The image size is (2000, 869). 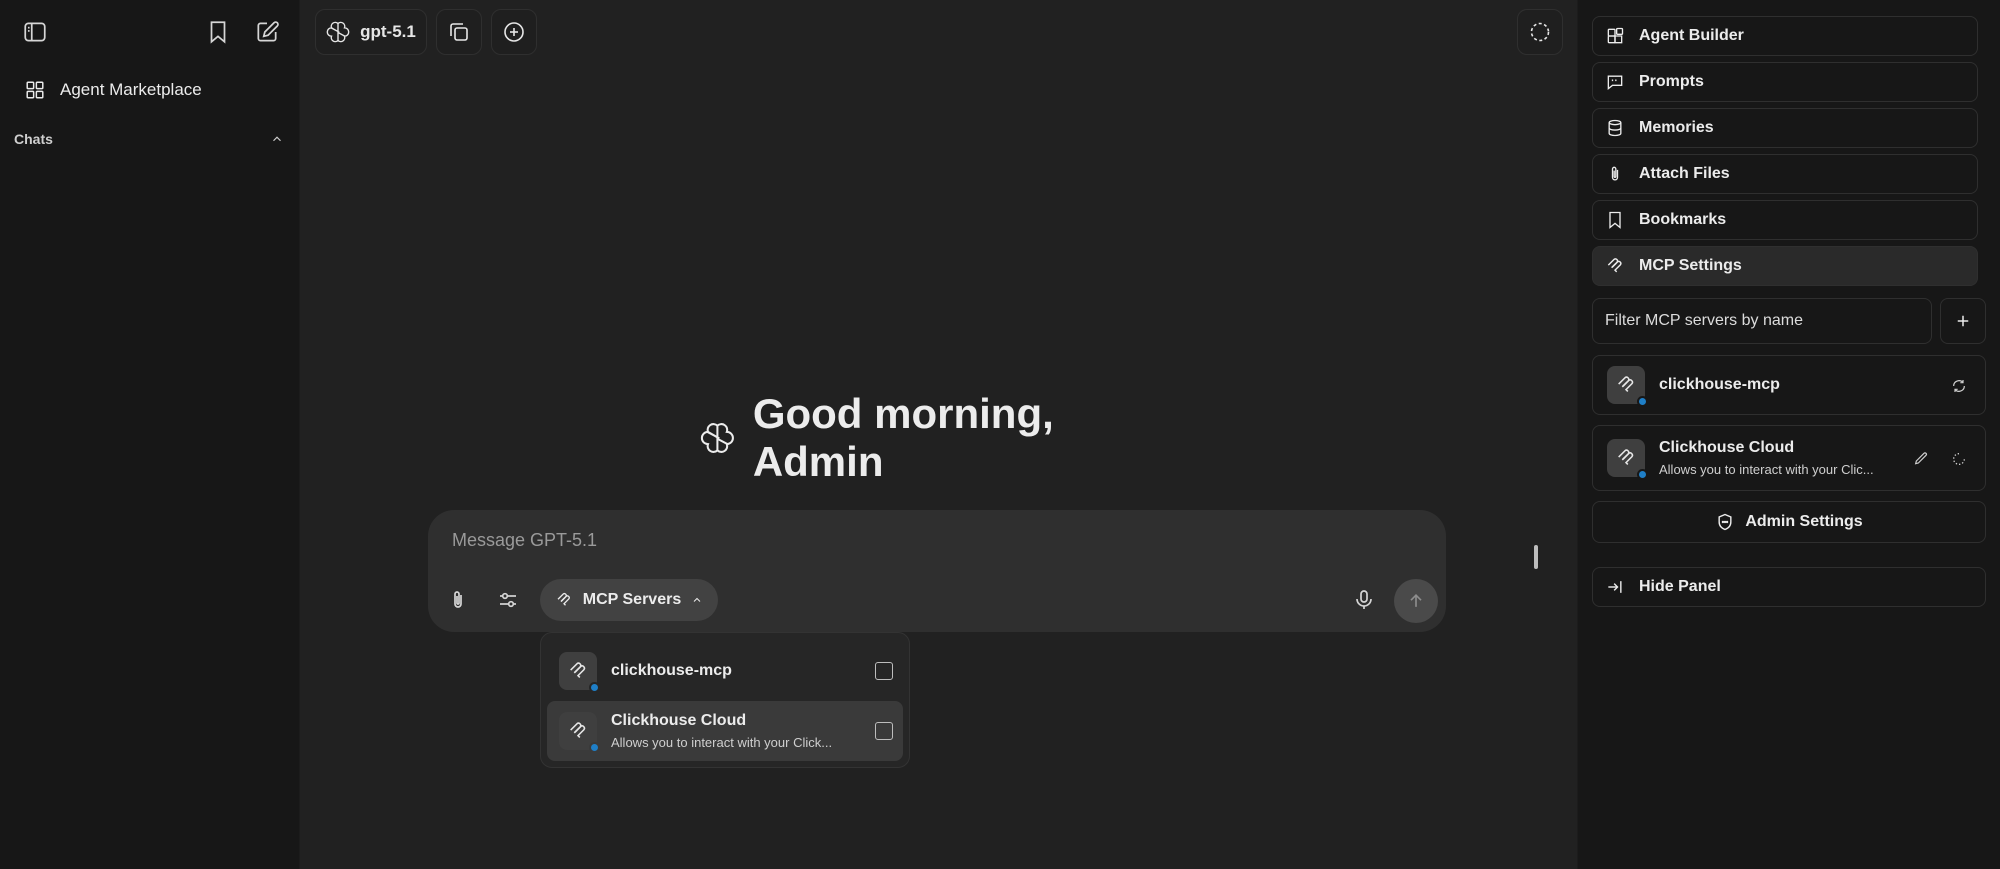 What do you see at coordinates (1785, 82) in the screenshot?
I see `prompts-button: Prompts` at bounding box center [1785, 82].